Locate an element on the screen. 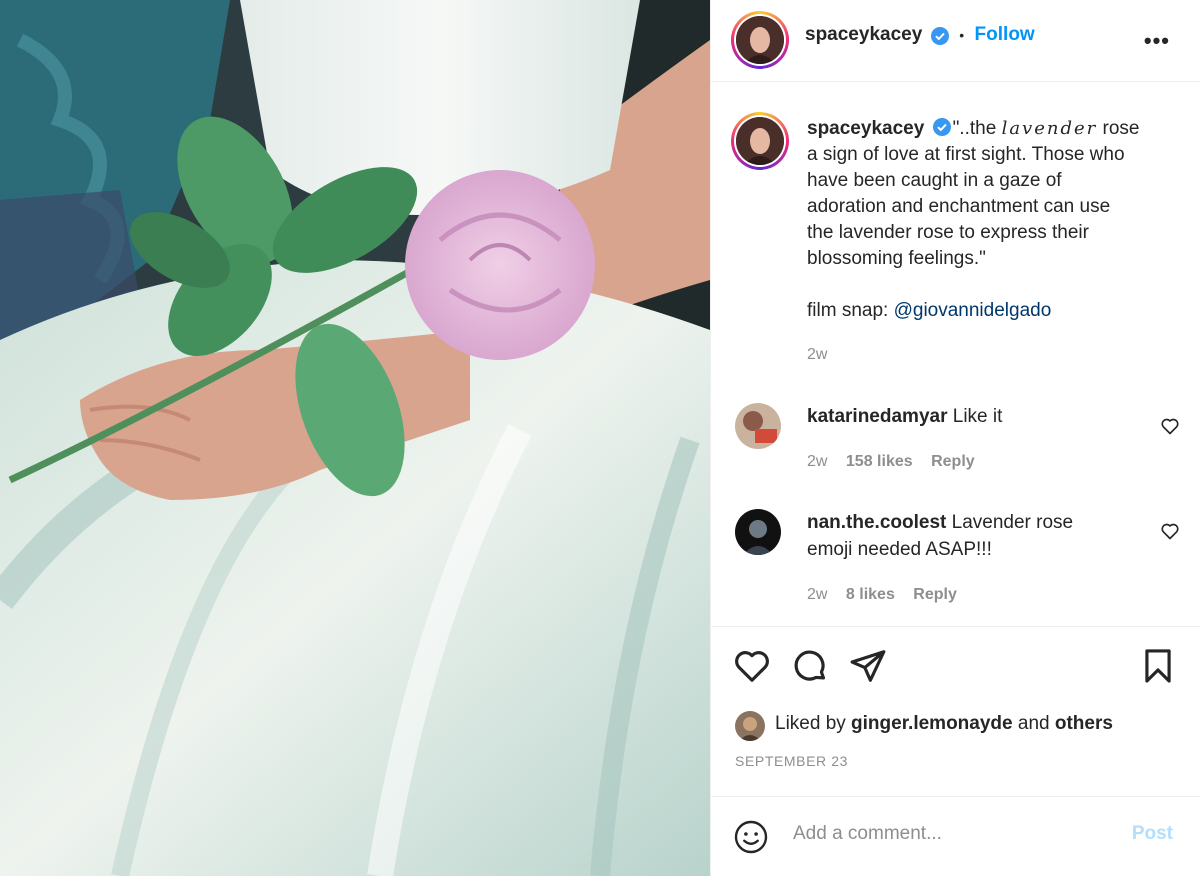 This screenshot has width=1200, height=877. heart-icon is located at coordinates (752, 666).